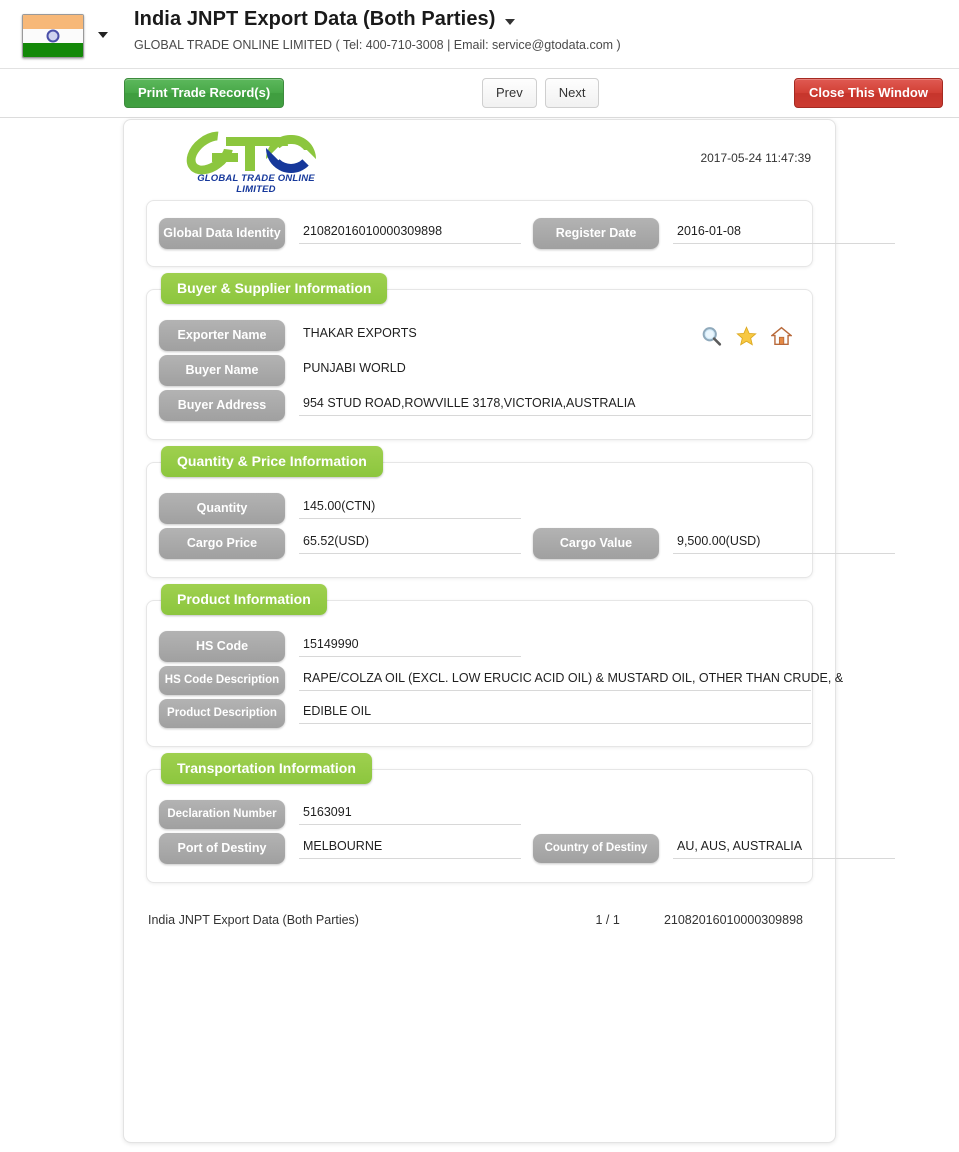 This screenshot has width=959, height=1152. I want to click on hs-code-field: HS Code 15149990, so click(334, 646).